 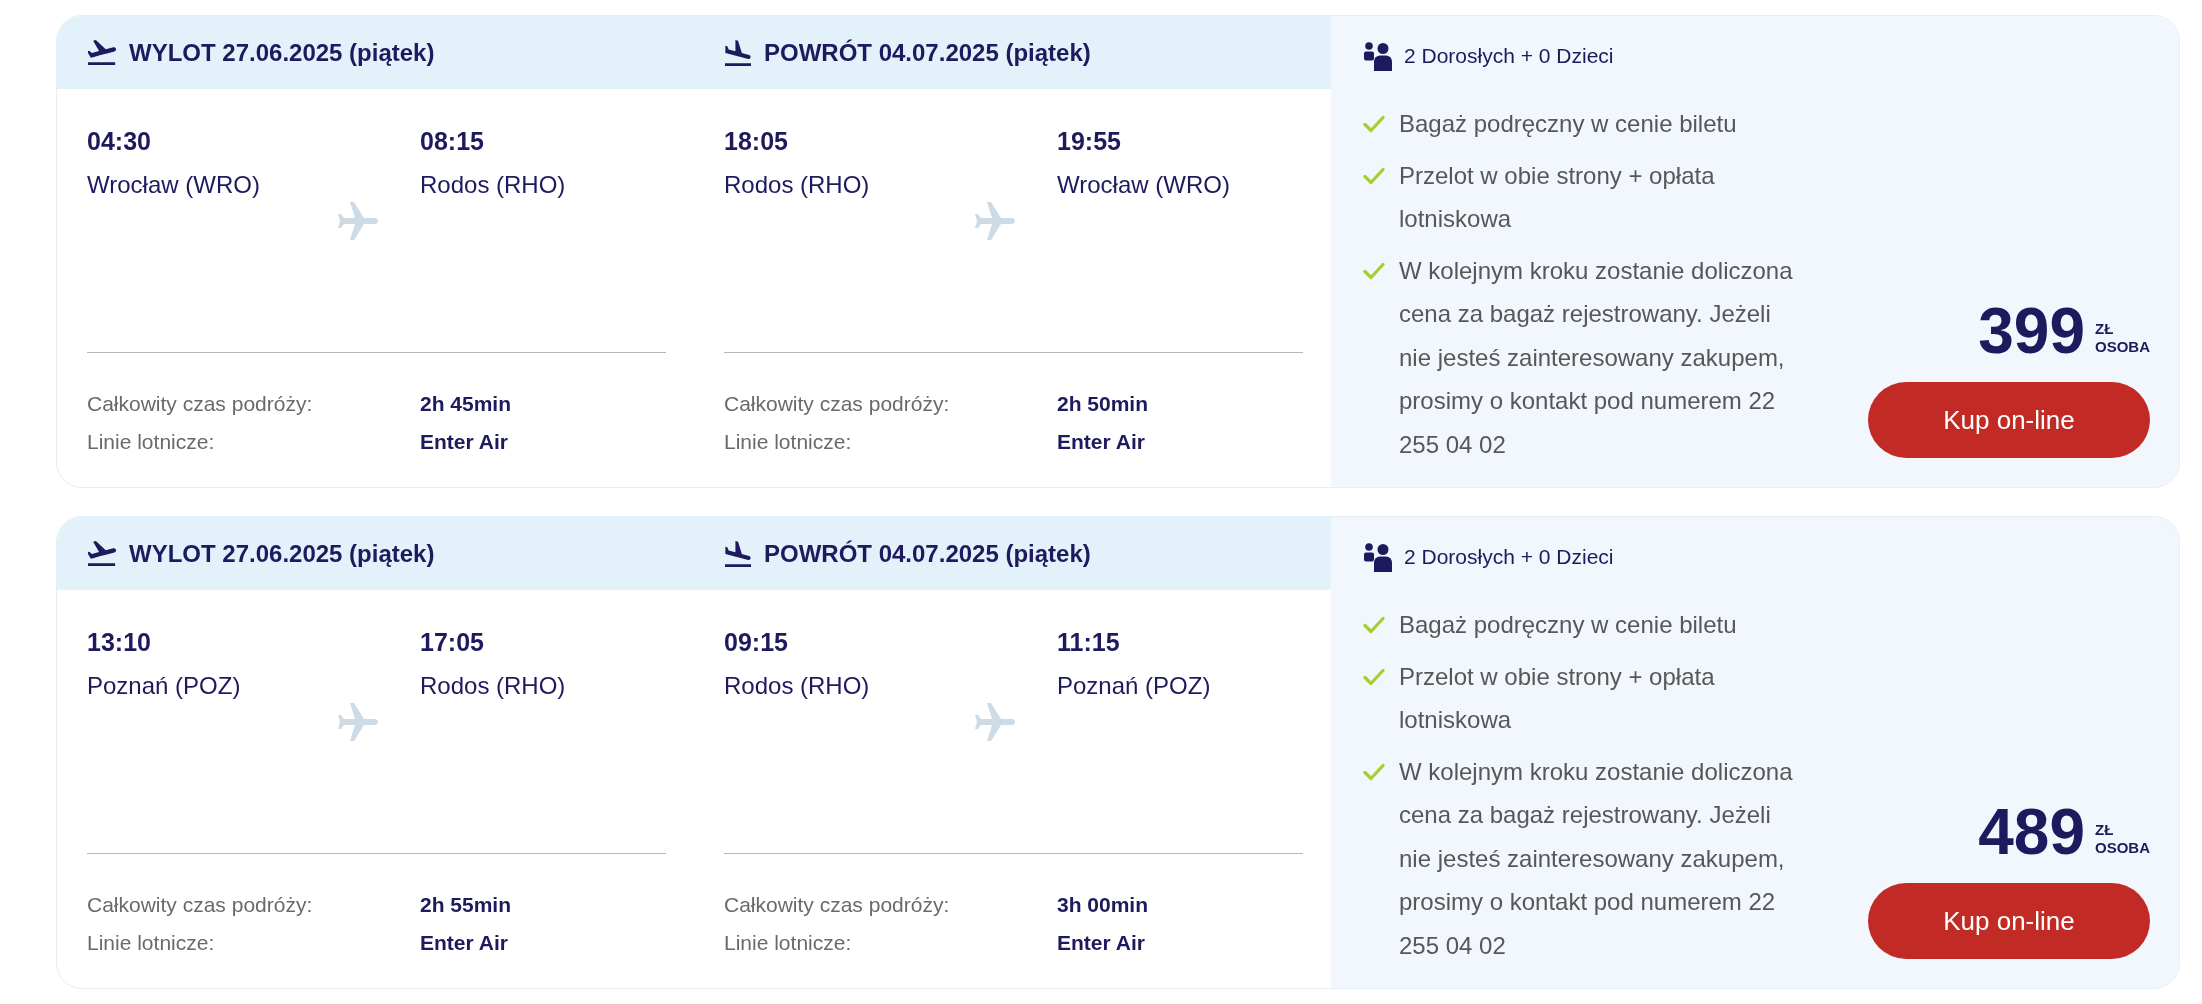 I want to click on arrival-time: 19:55, so click(x=1089, y=141).